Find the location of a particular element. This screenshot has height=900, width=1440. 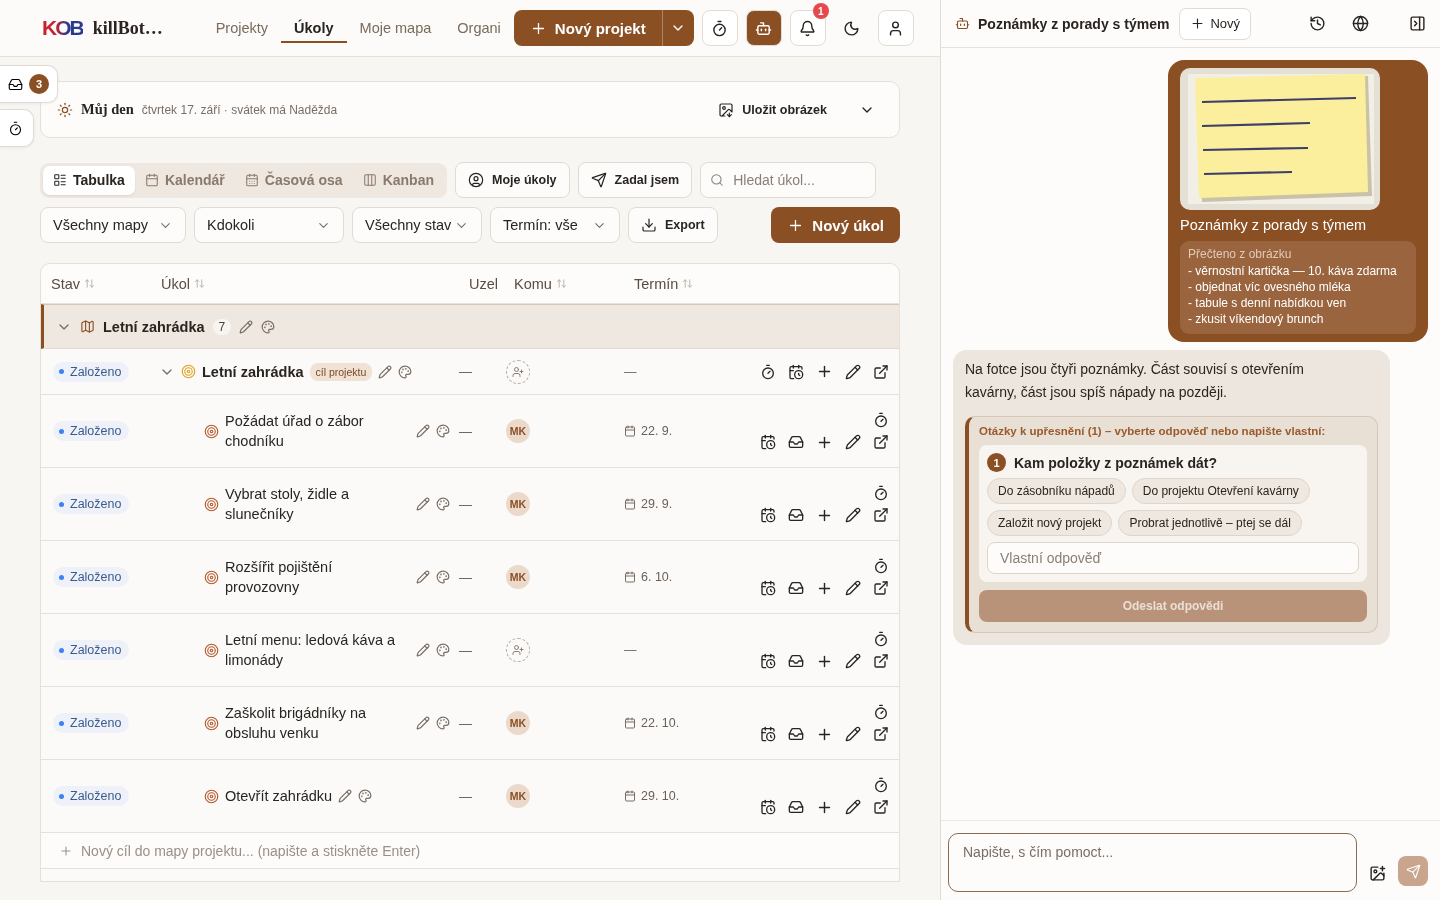

search-icon is located at coordinates (717, 180).